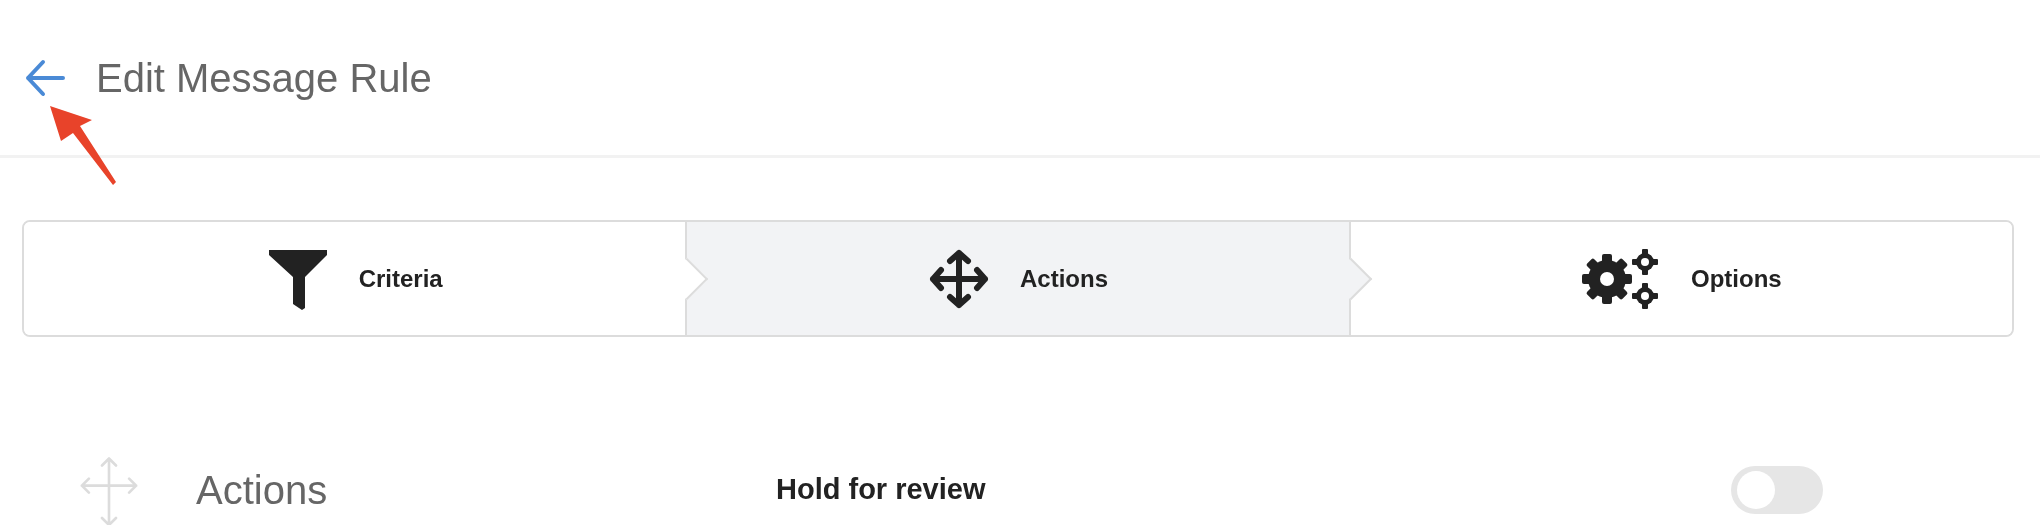 Image resolution: width=2040 pixels, height=526 pixels. I want to click on move-icon, so click(959, 278).